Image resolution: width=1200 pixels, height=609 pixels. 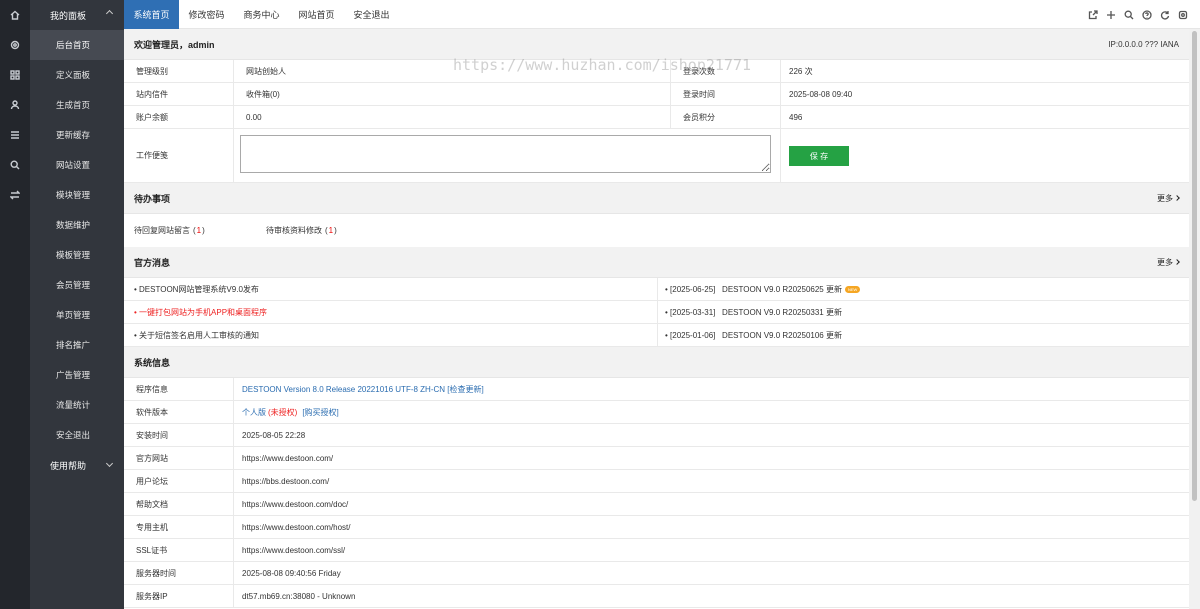 I want to click on sidebar-item-ranking: 排名推广, so click(x=77, y=345).